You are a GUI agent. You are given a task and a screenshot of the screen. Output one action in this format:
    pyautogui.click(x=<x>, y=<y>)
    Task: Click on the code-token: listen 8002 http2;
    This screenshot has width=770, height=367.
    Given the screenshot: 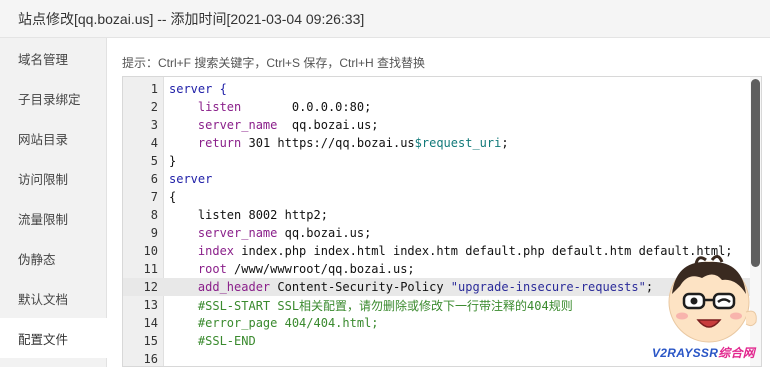 What is the action you would take?
    pyautogui.click(x=248, y=215)
    